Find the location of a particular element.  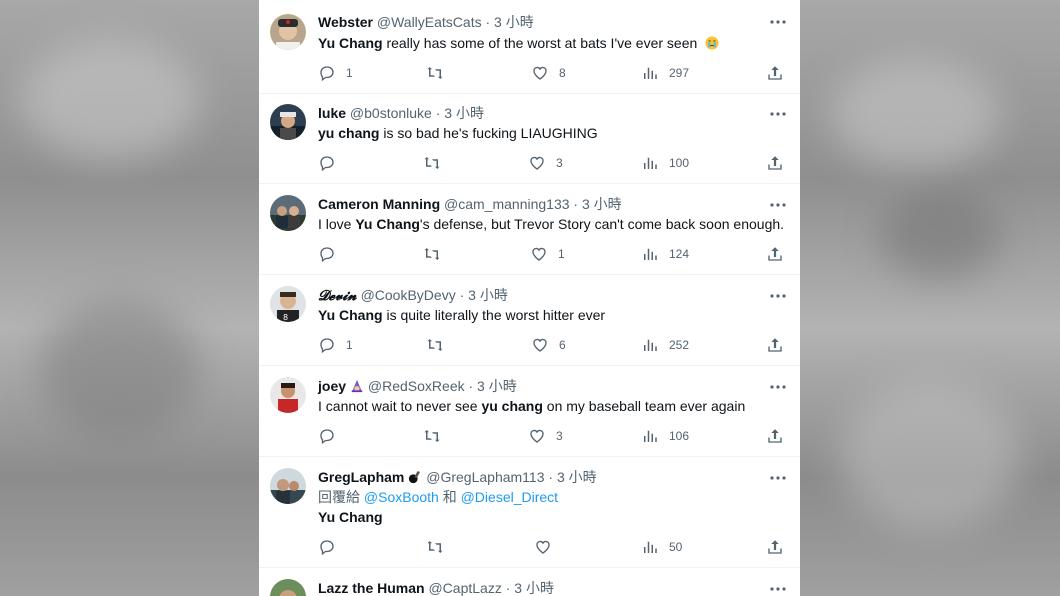

tweet-actions: 1 8 297 is located at coordinates (553, 73).